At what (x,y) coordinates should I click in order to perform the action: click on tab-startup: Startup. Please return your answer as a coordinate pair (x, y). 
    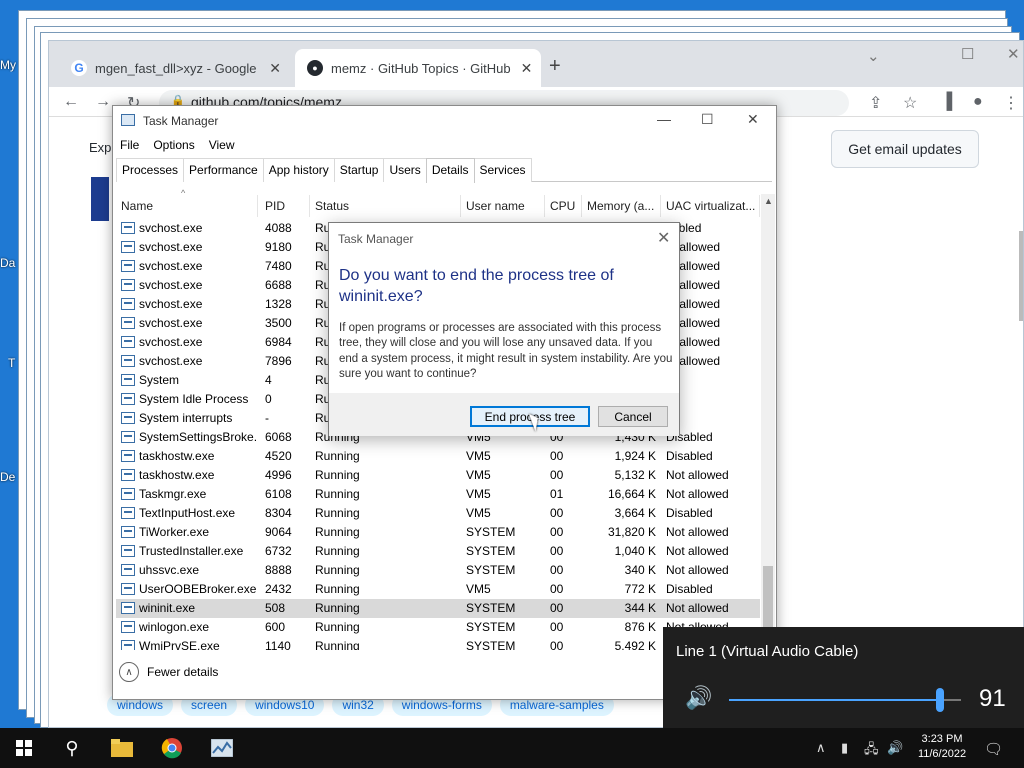
    Looking at the image, I should click on (359, 170).